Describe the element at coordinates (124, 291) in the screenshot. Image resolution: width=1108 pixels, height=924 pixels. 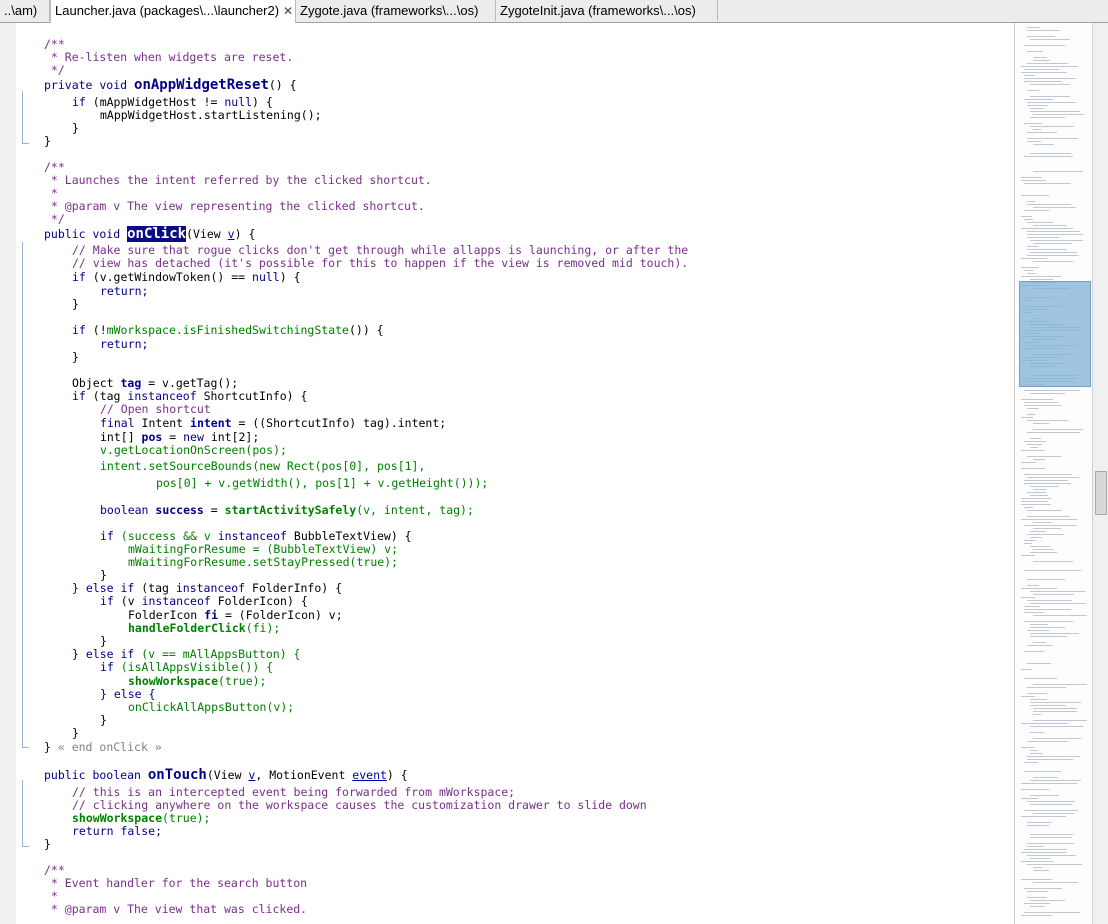
I see `code-line: return;` at that location.